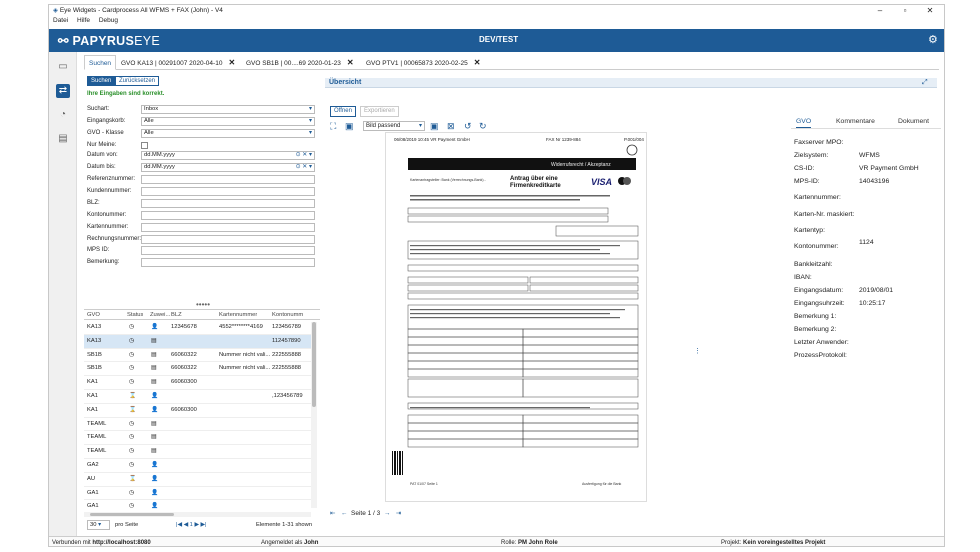 This screenshot has height=552, width=980. I want to click on app-header: ⚯ PAPYRUSEYE DEV/TEST ⚙, so click(496, 40).